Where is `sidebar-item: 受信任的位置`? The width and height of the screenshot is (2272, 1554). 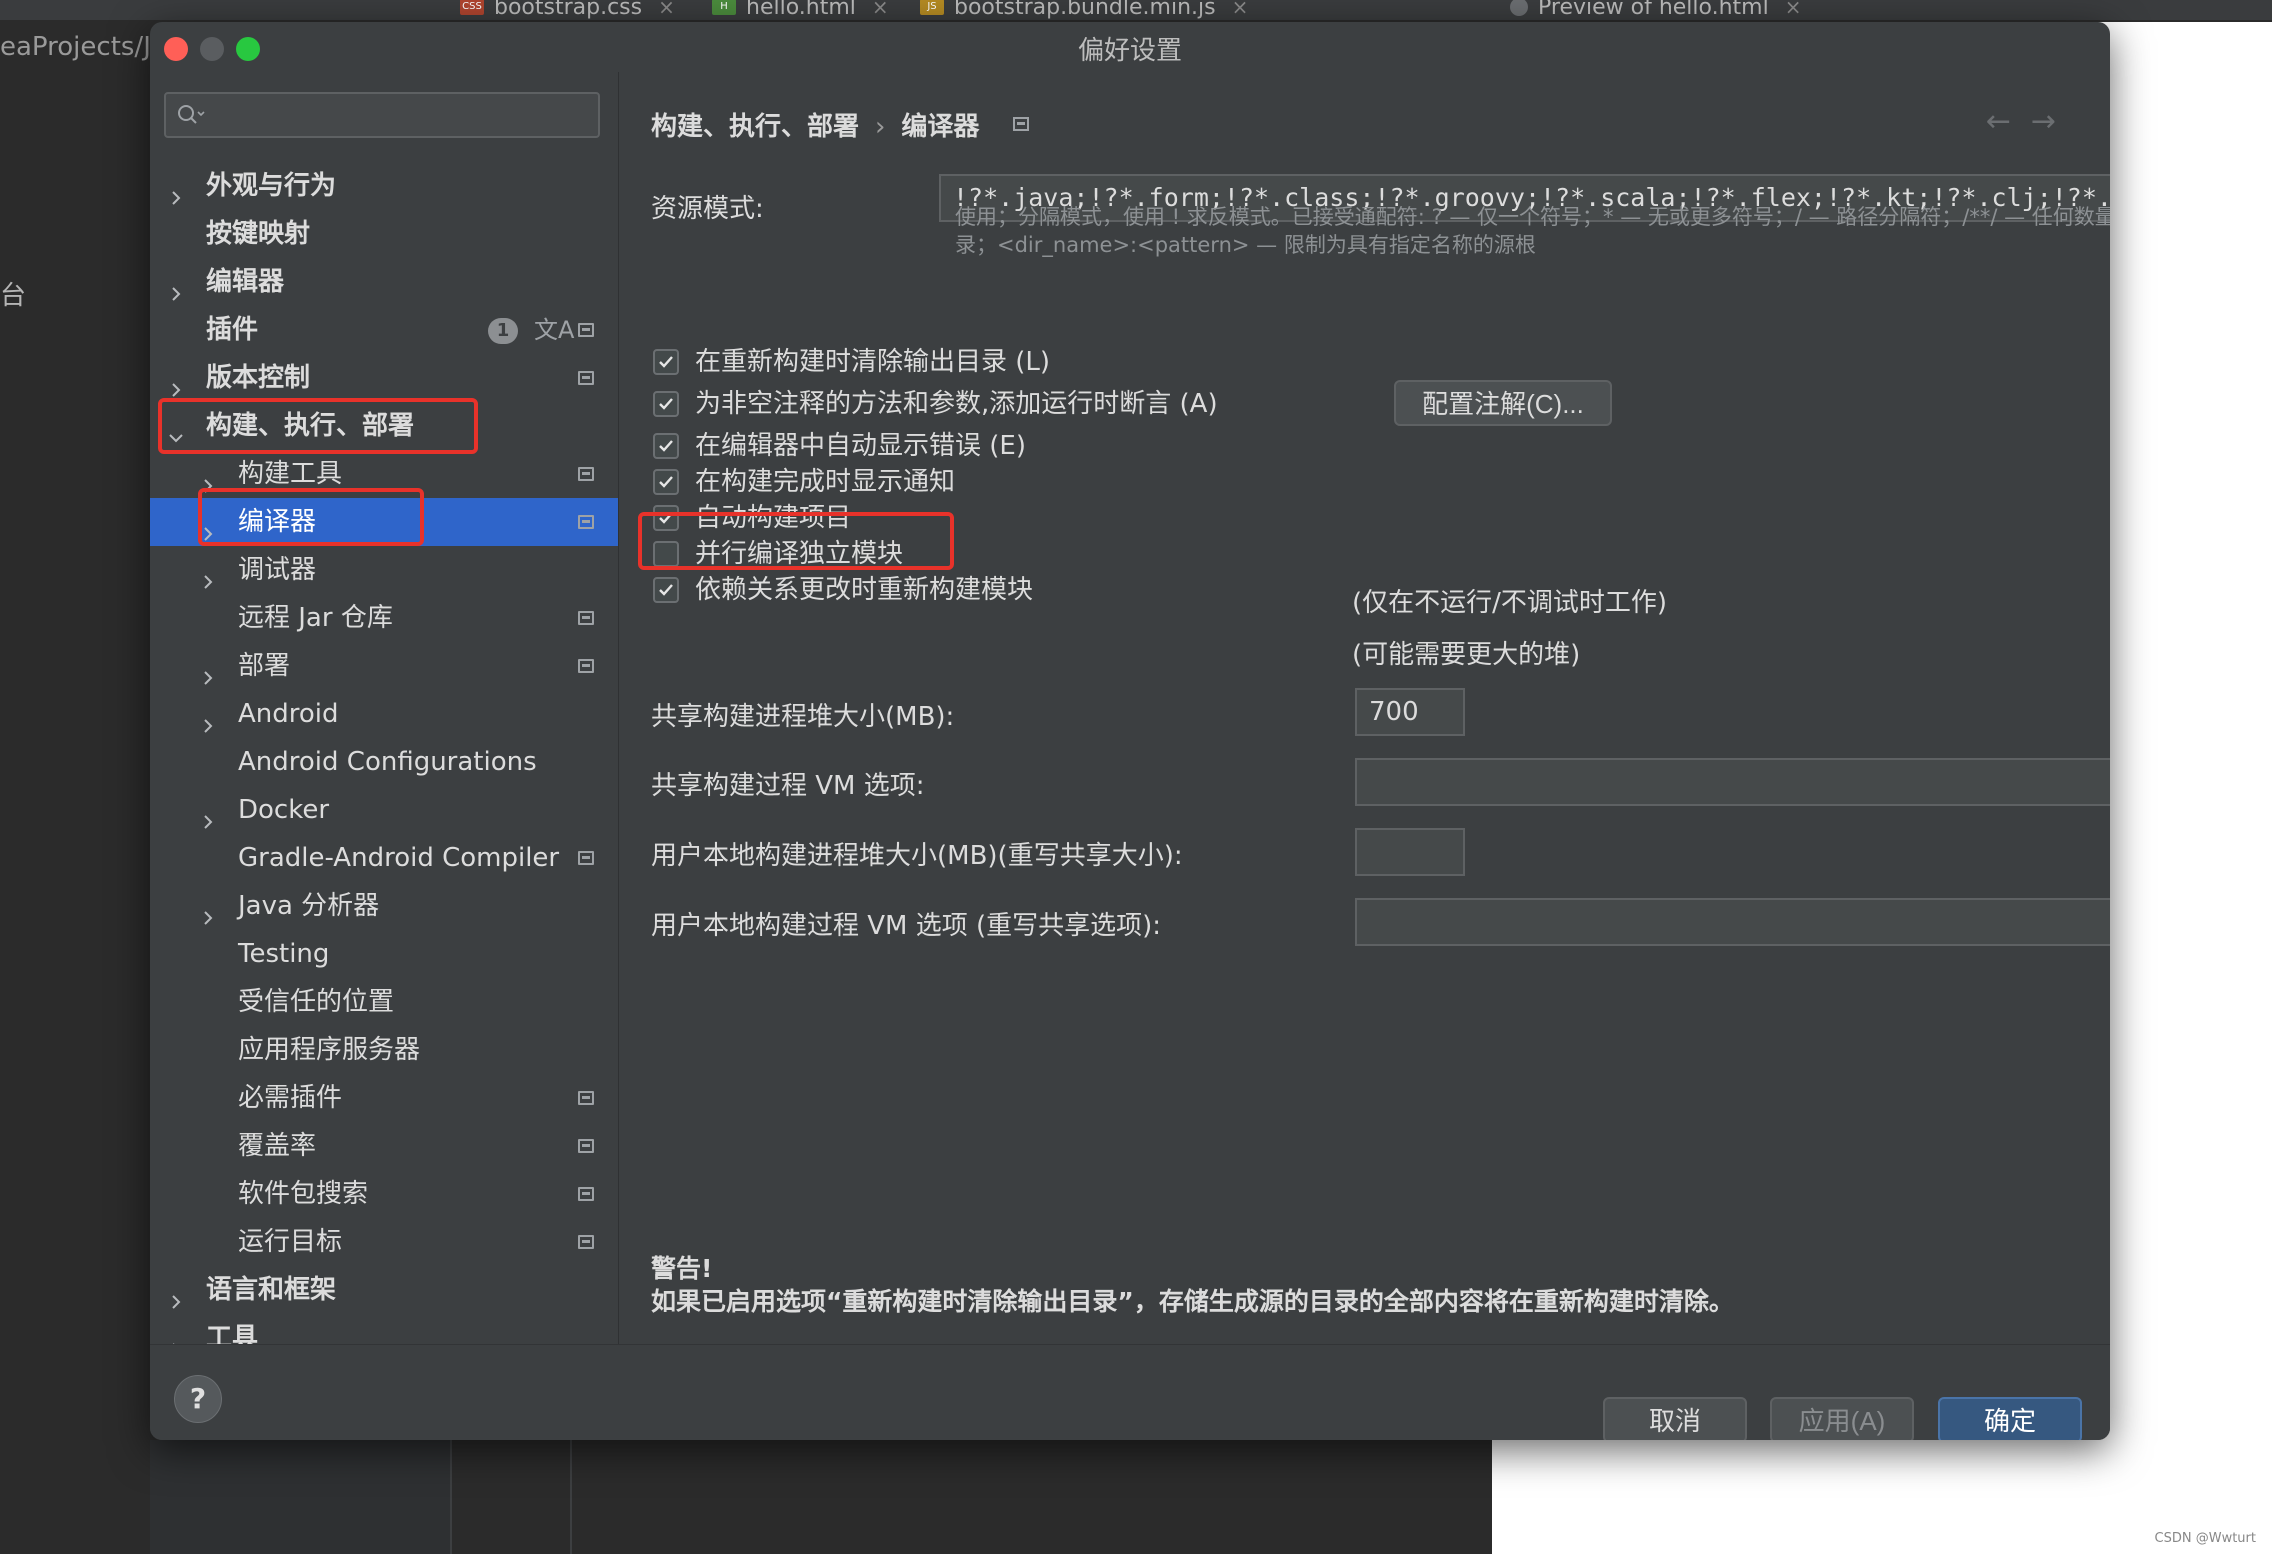 sidebar-item: 受信任的位置 is located at coordinates (384, 1002).